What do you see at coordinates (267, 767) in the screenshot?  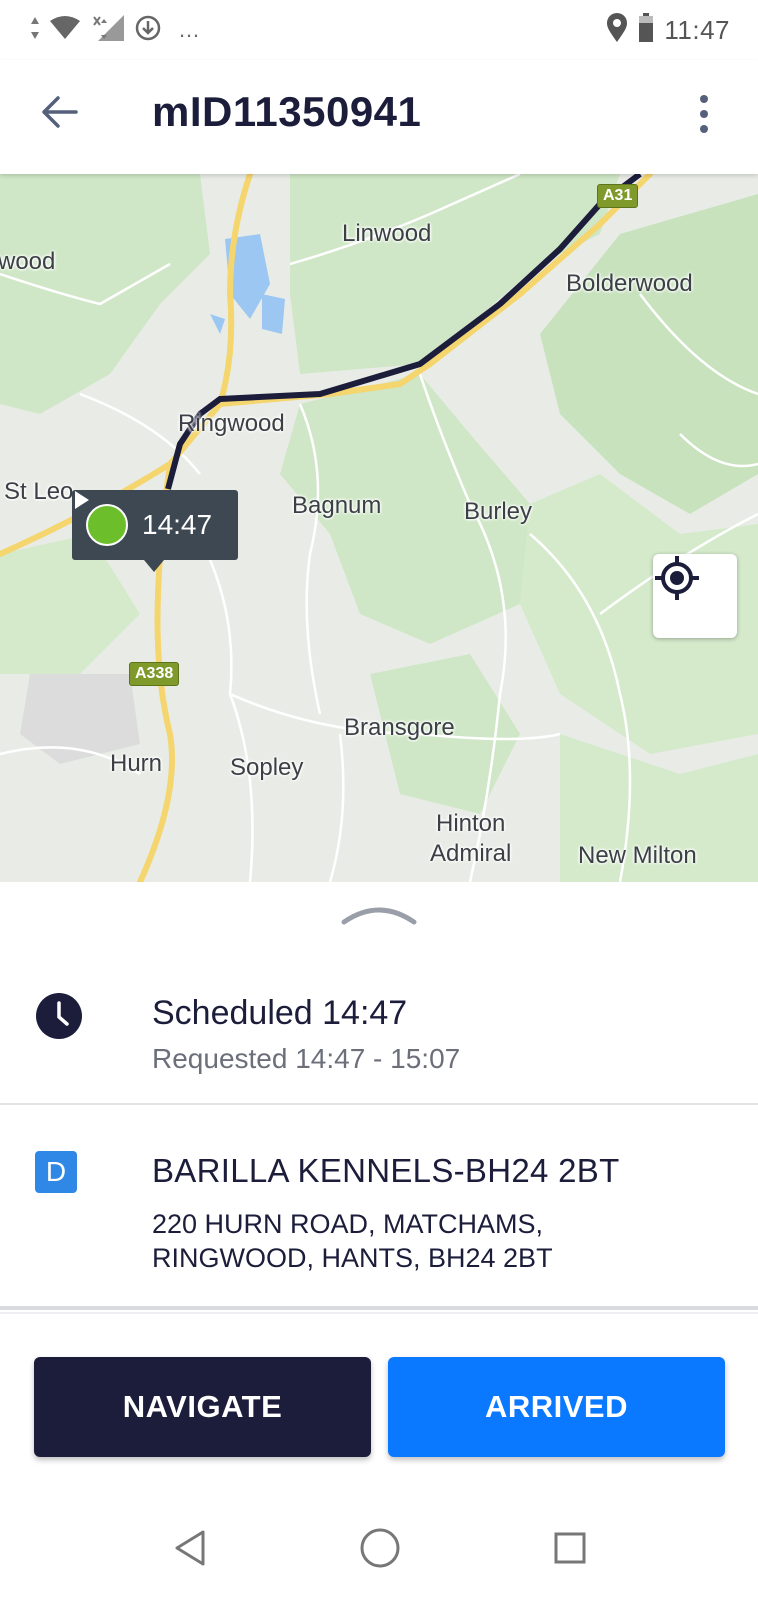 I see `place-label: Sopley` at bounding box center [267, 767].